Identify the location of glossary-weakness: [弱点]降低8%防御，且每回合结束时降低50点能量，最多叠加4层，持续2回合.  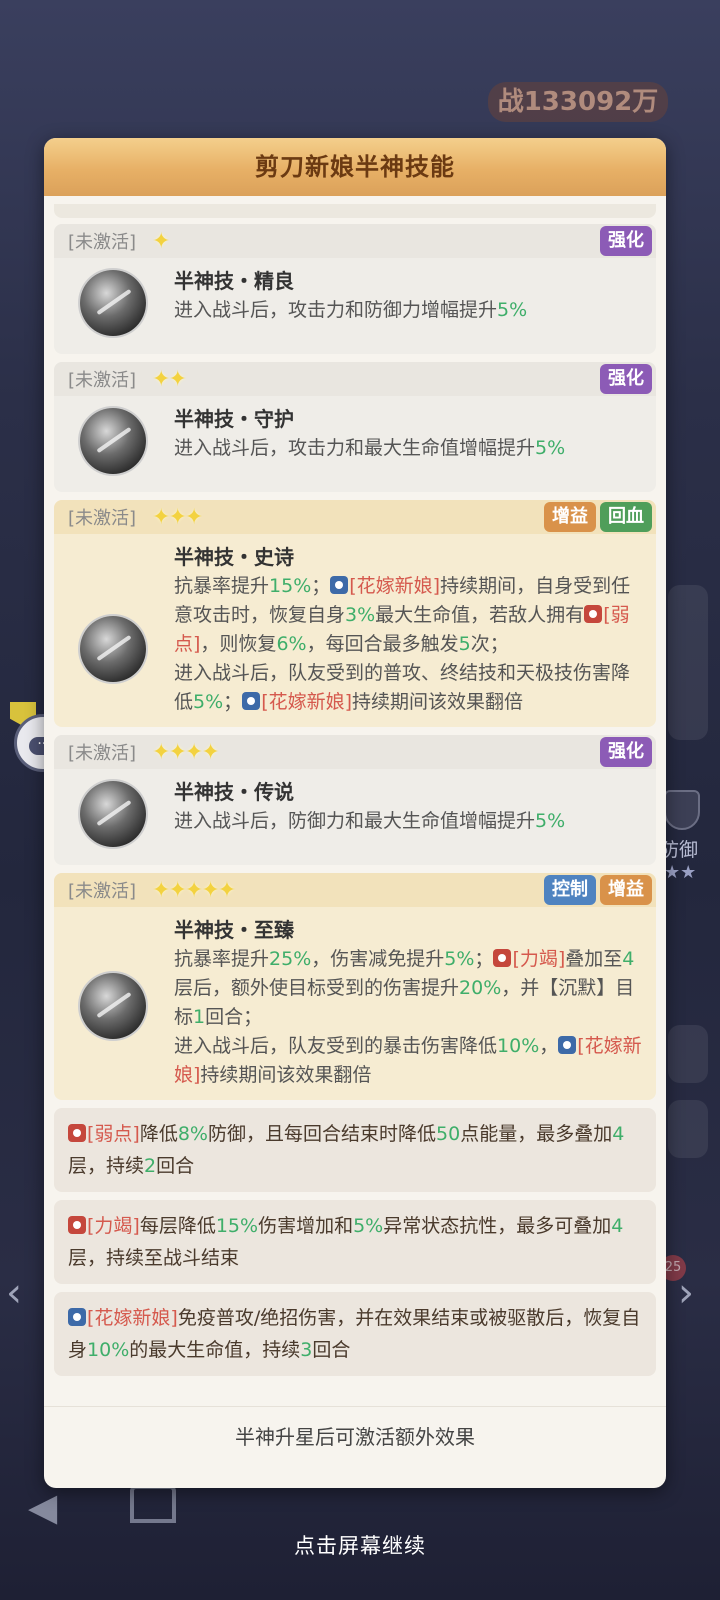
(355, 1150).